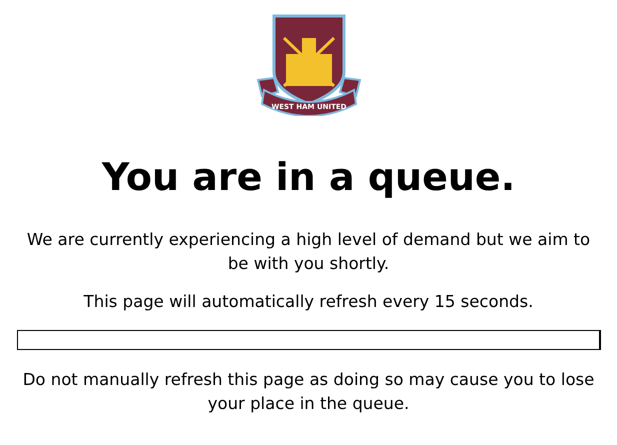 This screenshot has width=617, height=445. Describe the element at coordinates (309, 177) in the screenshot. I see `heading: You are in a queue.` at that location.